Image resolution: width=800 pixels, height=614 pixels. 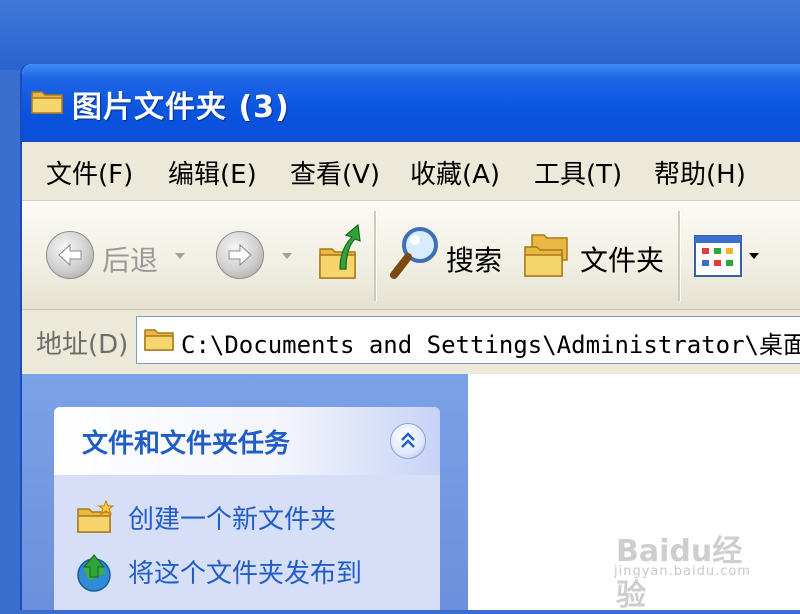 I want to click on baidu-jingyan-watermark: Baidu经验 jingyan.baidu.com, so click(x=687, y=562).